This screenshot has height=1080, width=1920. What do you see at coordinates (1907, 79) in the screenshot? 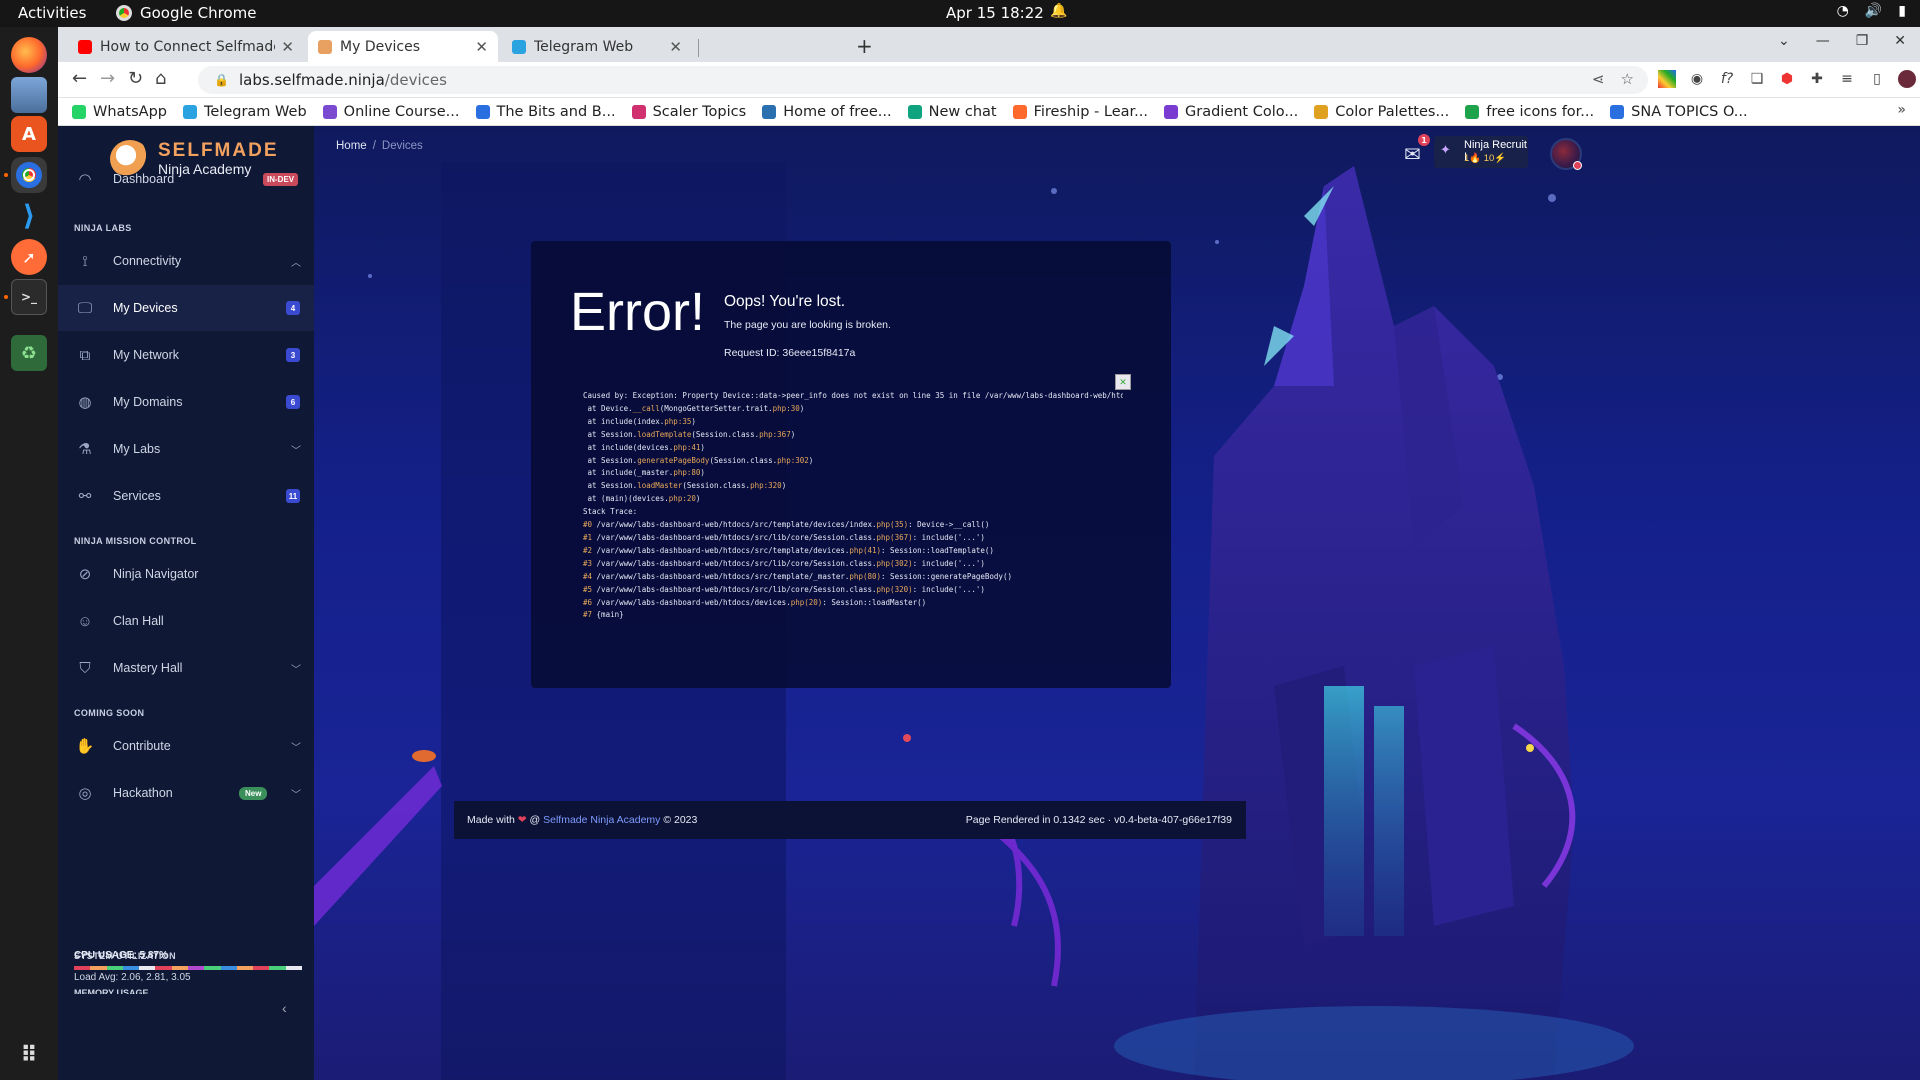
I see `profile-avatar-icon` at bounding box center [1907, 79].